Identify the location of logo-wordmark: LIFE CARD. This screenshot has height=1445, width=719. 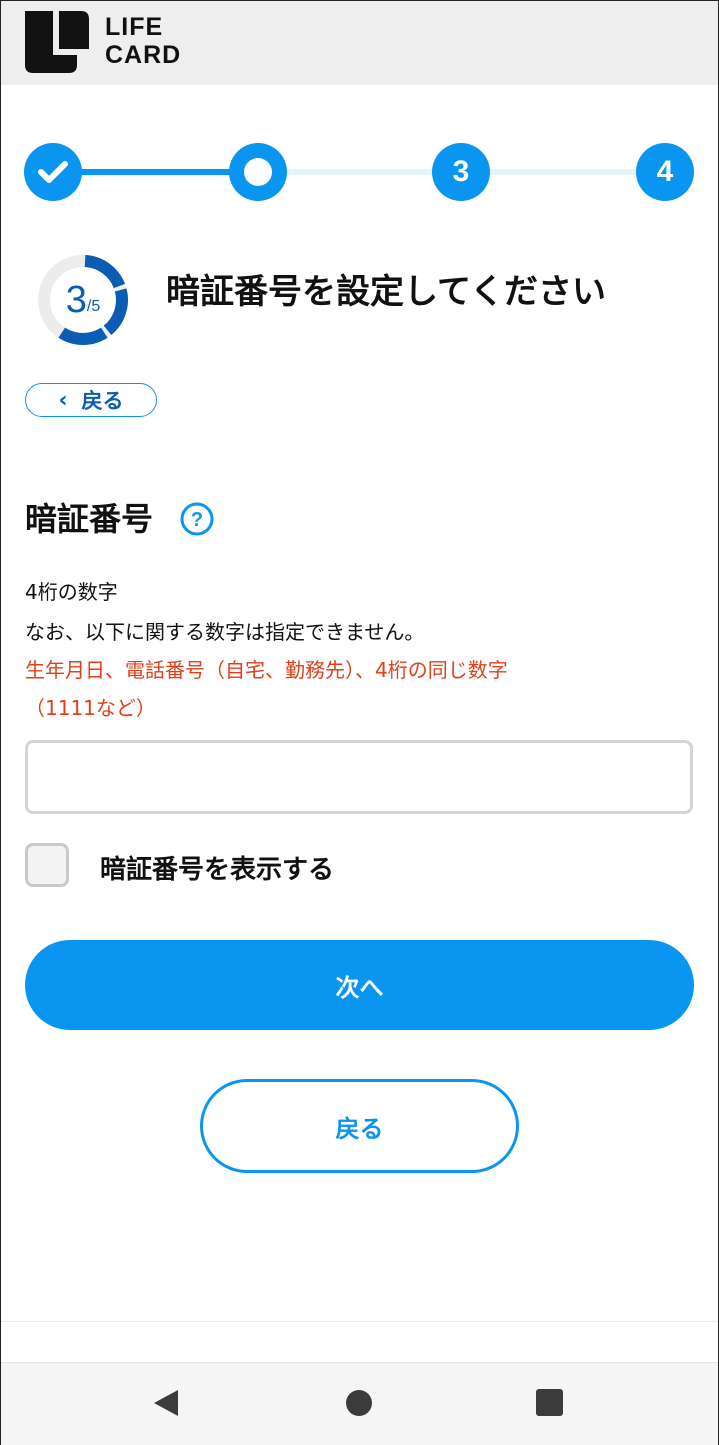
(143, 41).